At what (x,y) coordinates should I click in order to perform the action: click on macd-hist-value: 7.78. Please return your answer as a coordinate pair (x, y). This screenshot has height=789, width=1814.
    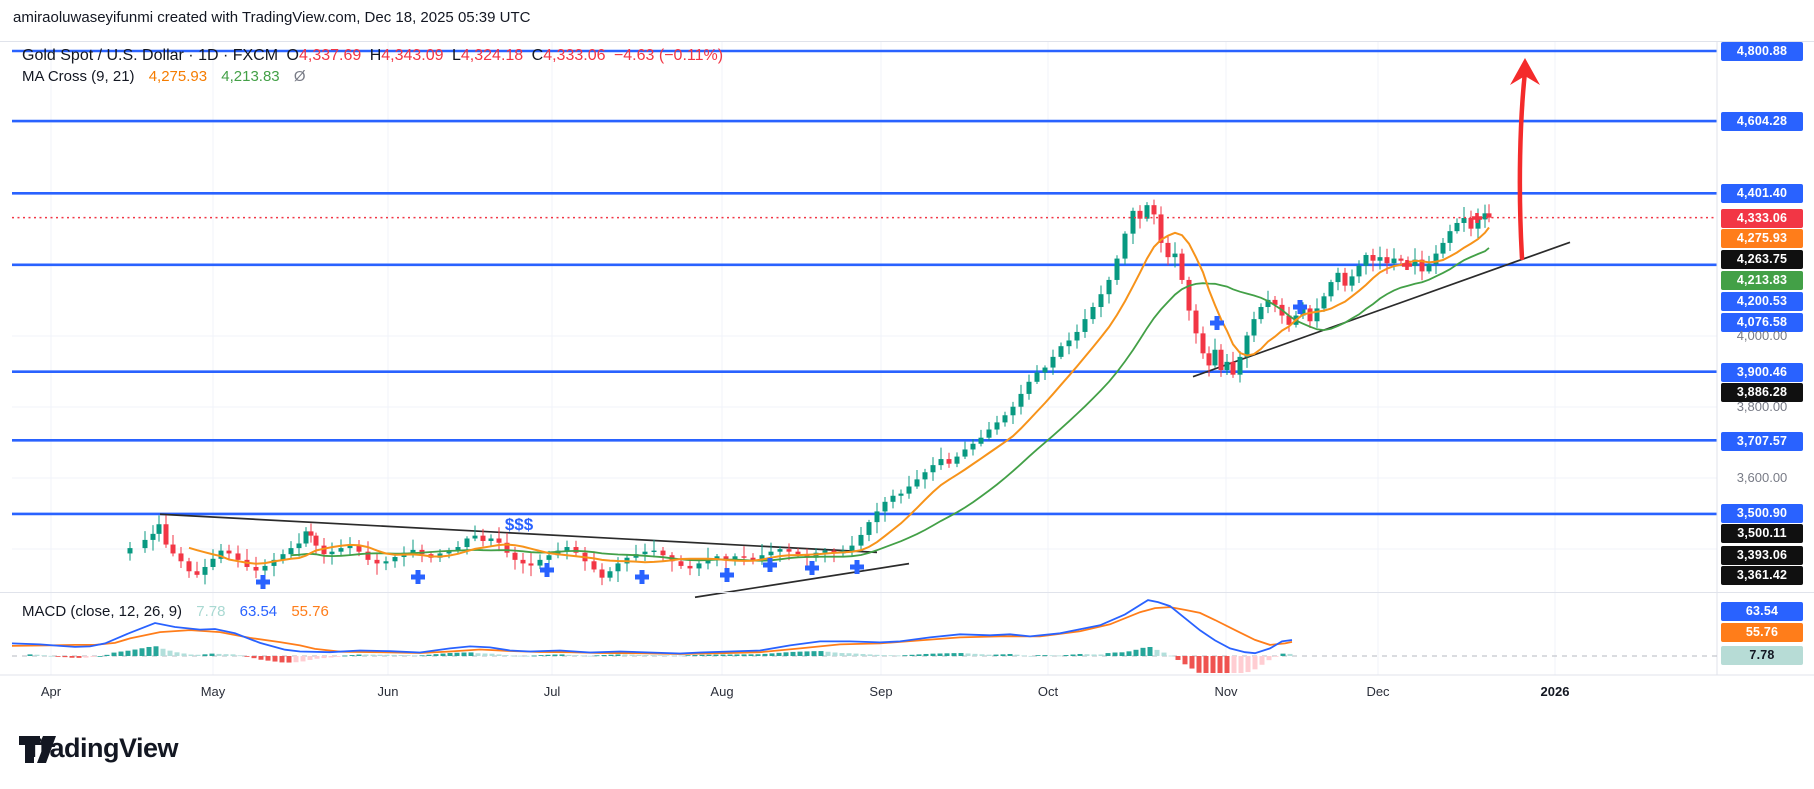
    Looking at the image, I should click on (211, 611).